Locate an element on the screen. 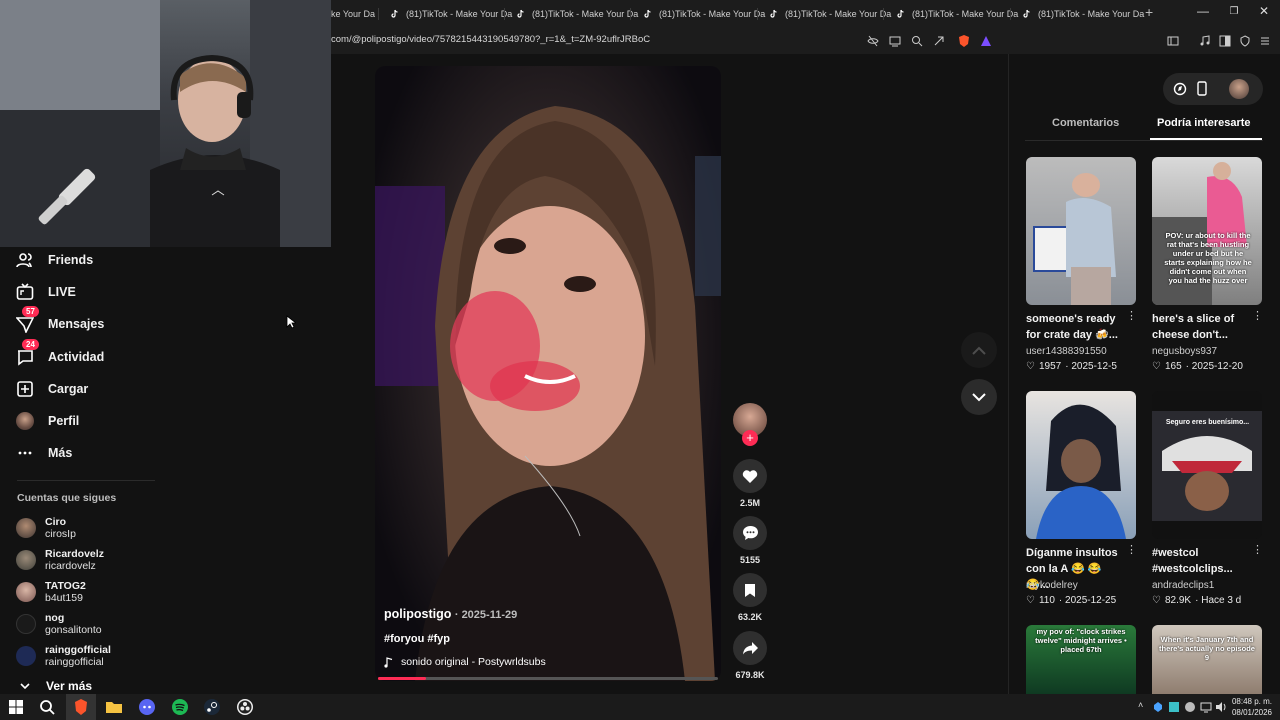 The height and width of the screenshot is (720, 1280). steam-icon is located at coordinates (212, 707).